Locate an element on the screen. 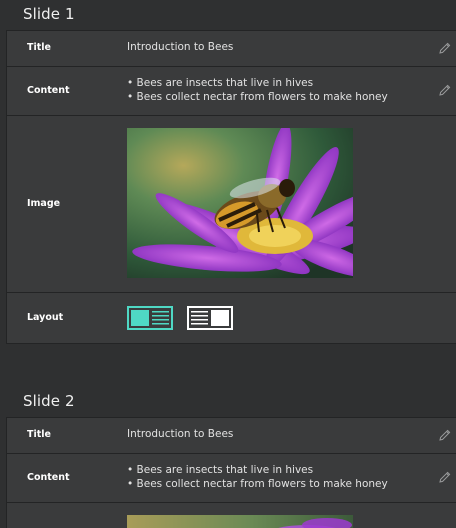 This screenshot has width=456, height=528. layout-row: Layout is located at coordinates (231, 318).